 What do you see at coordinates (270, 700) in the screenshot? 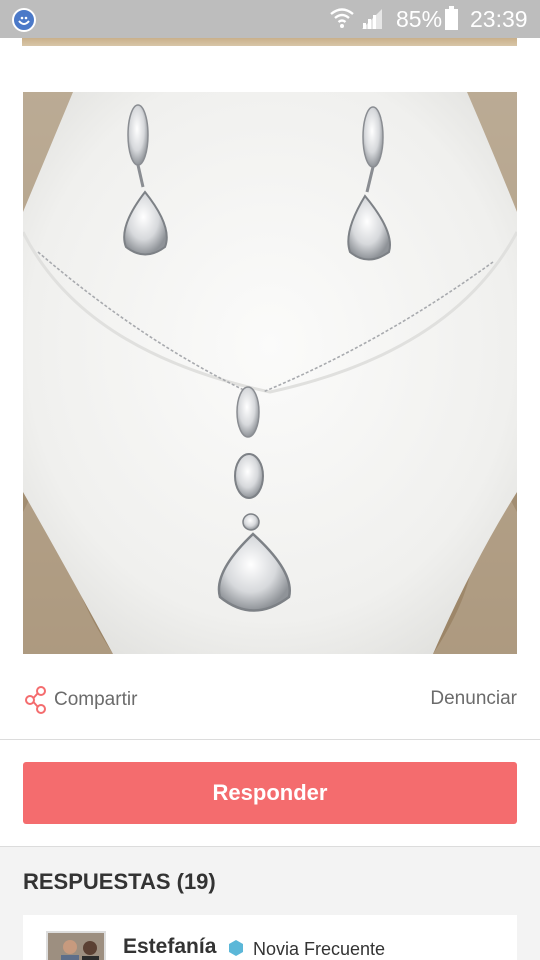
I see `post-actions: Compartir Denunciar` at bounding box center [270, 700].